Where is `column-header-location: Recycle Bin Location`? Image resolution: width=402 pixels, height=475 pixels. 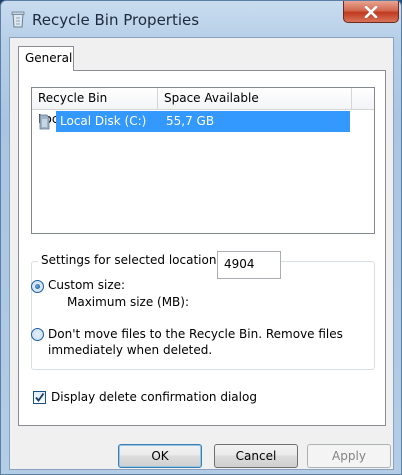
column-header-location: Recycle Bin Location is located at coordinates (95, 107).